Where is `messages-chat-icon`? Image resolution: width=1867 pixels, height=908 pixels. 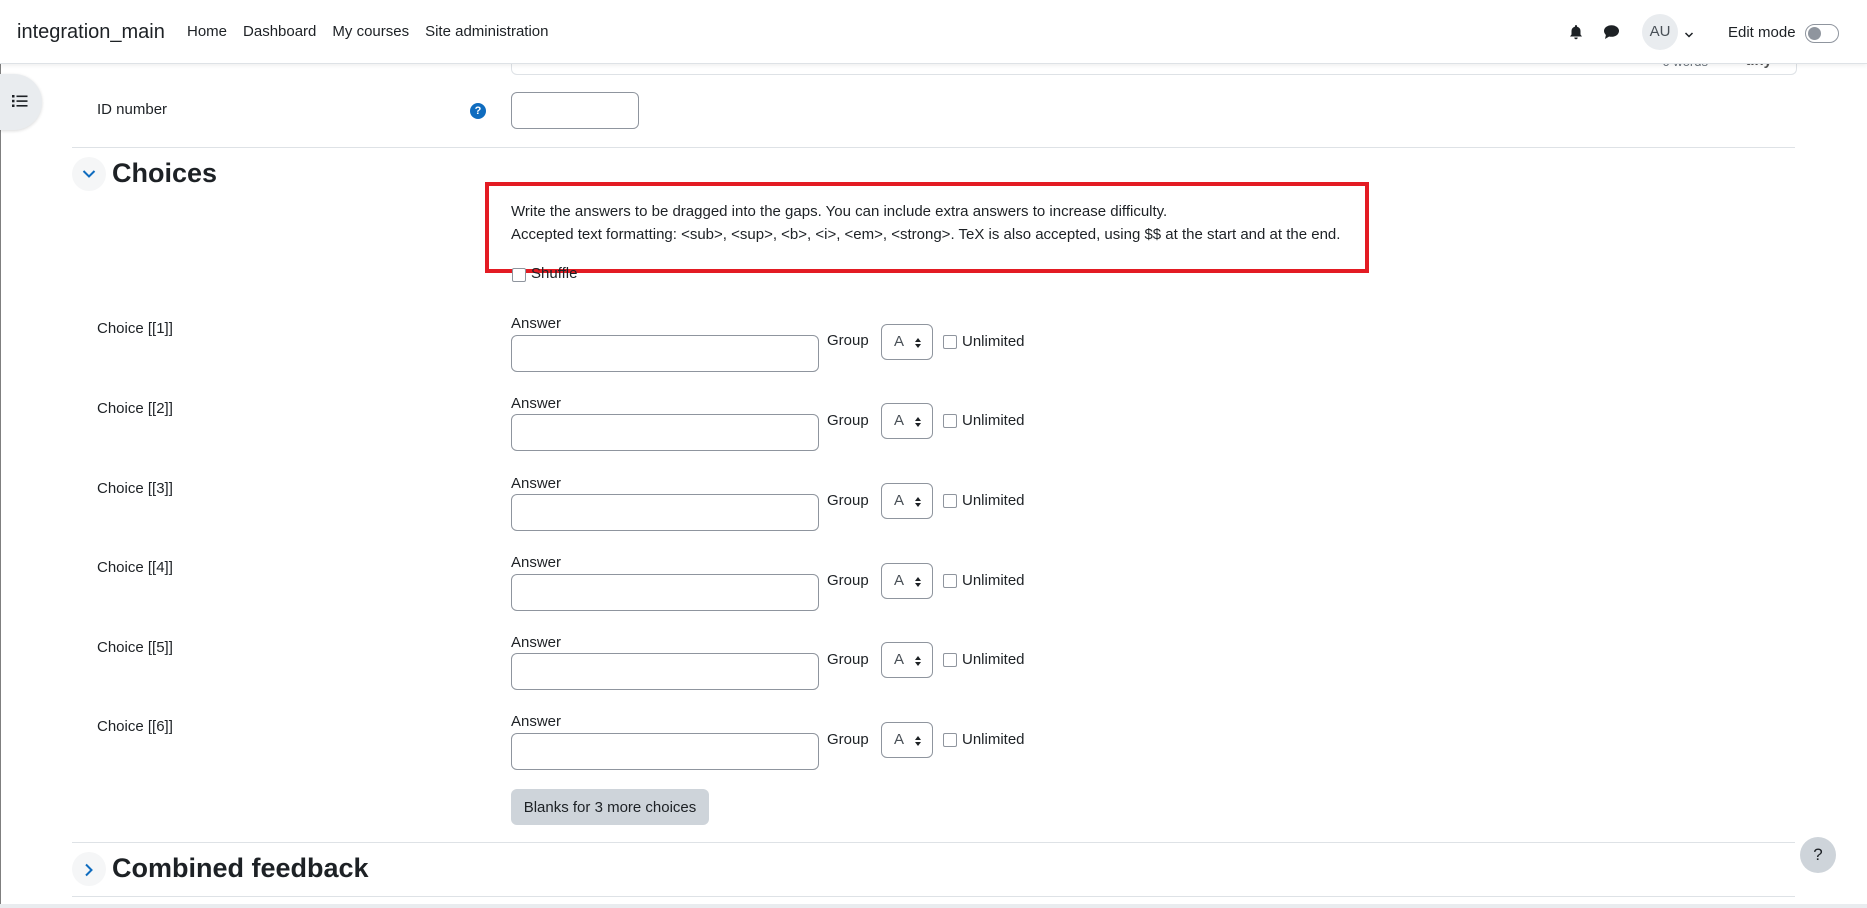 messages-chat-icon is located at coordinates (1611, 32).